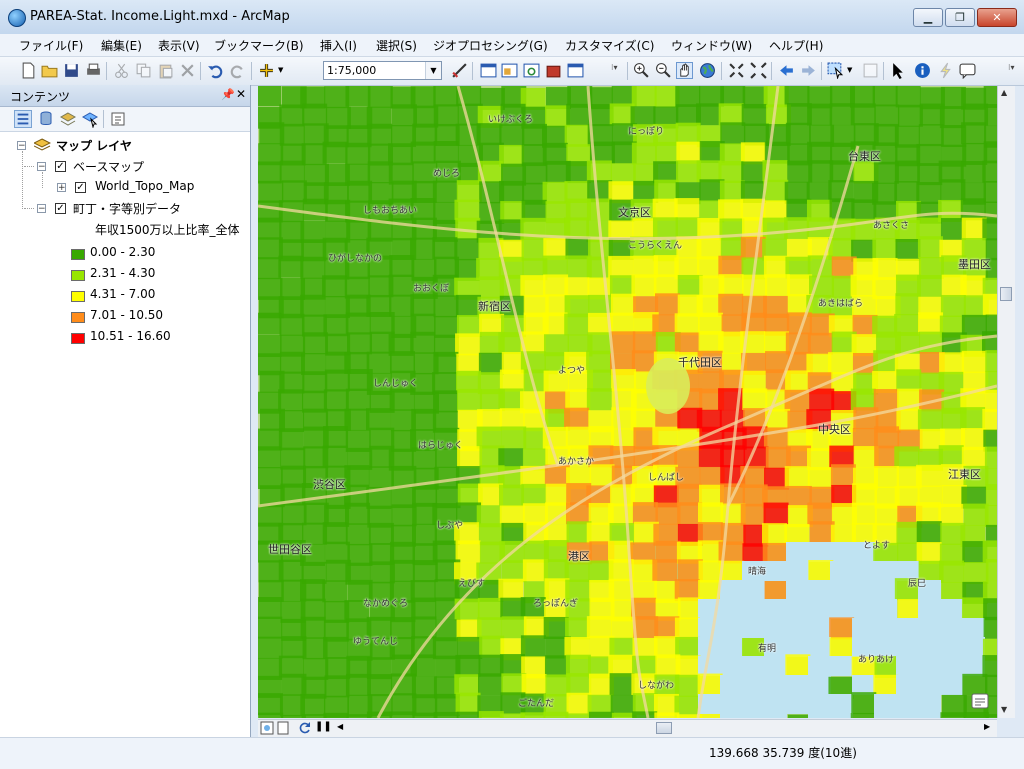 This screenshot has height=769, width=1024. What do you see at coordinates (980, 701) in the screenshot?
I see `map-tips-icon` at bounding box center [980, 701].